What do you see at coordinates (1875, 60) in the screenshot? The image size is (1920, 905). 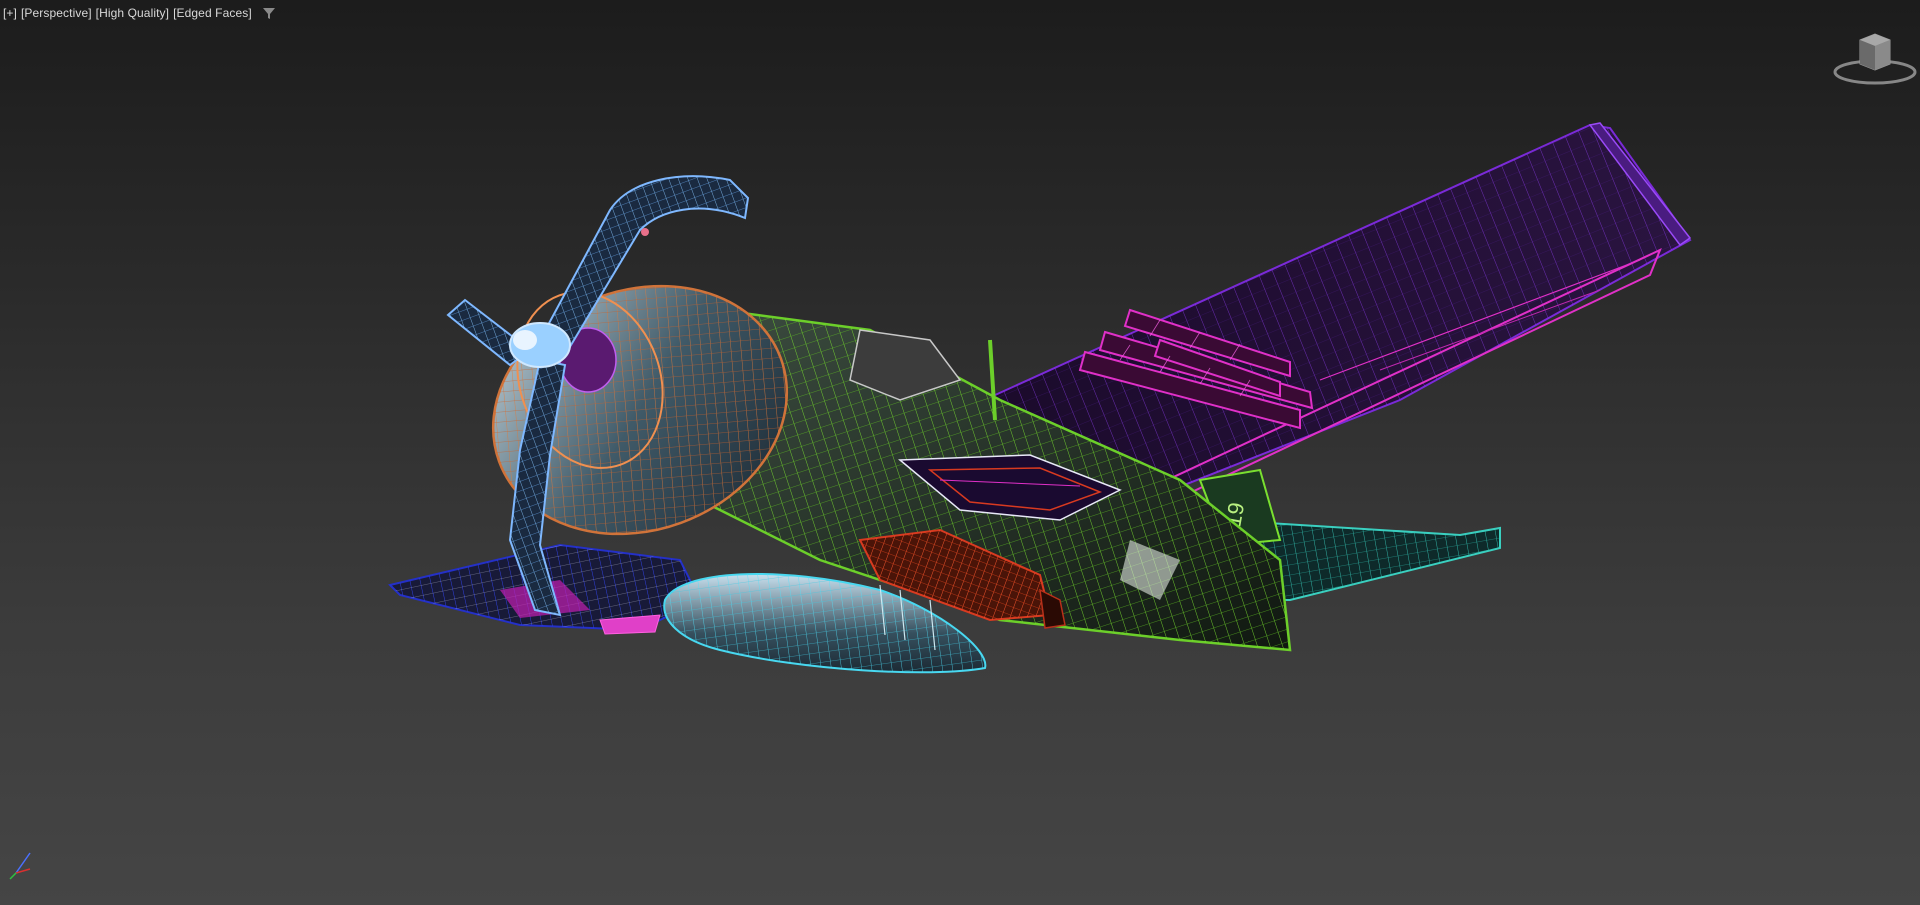 I see `viewcube-icon` at bounding box center [1875, 60].